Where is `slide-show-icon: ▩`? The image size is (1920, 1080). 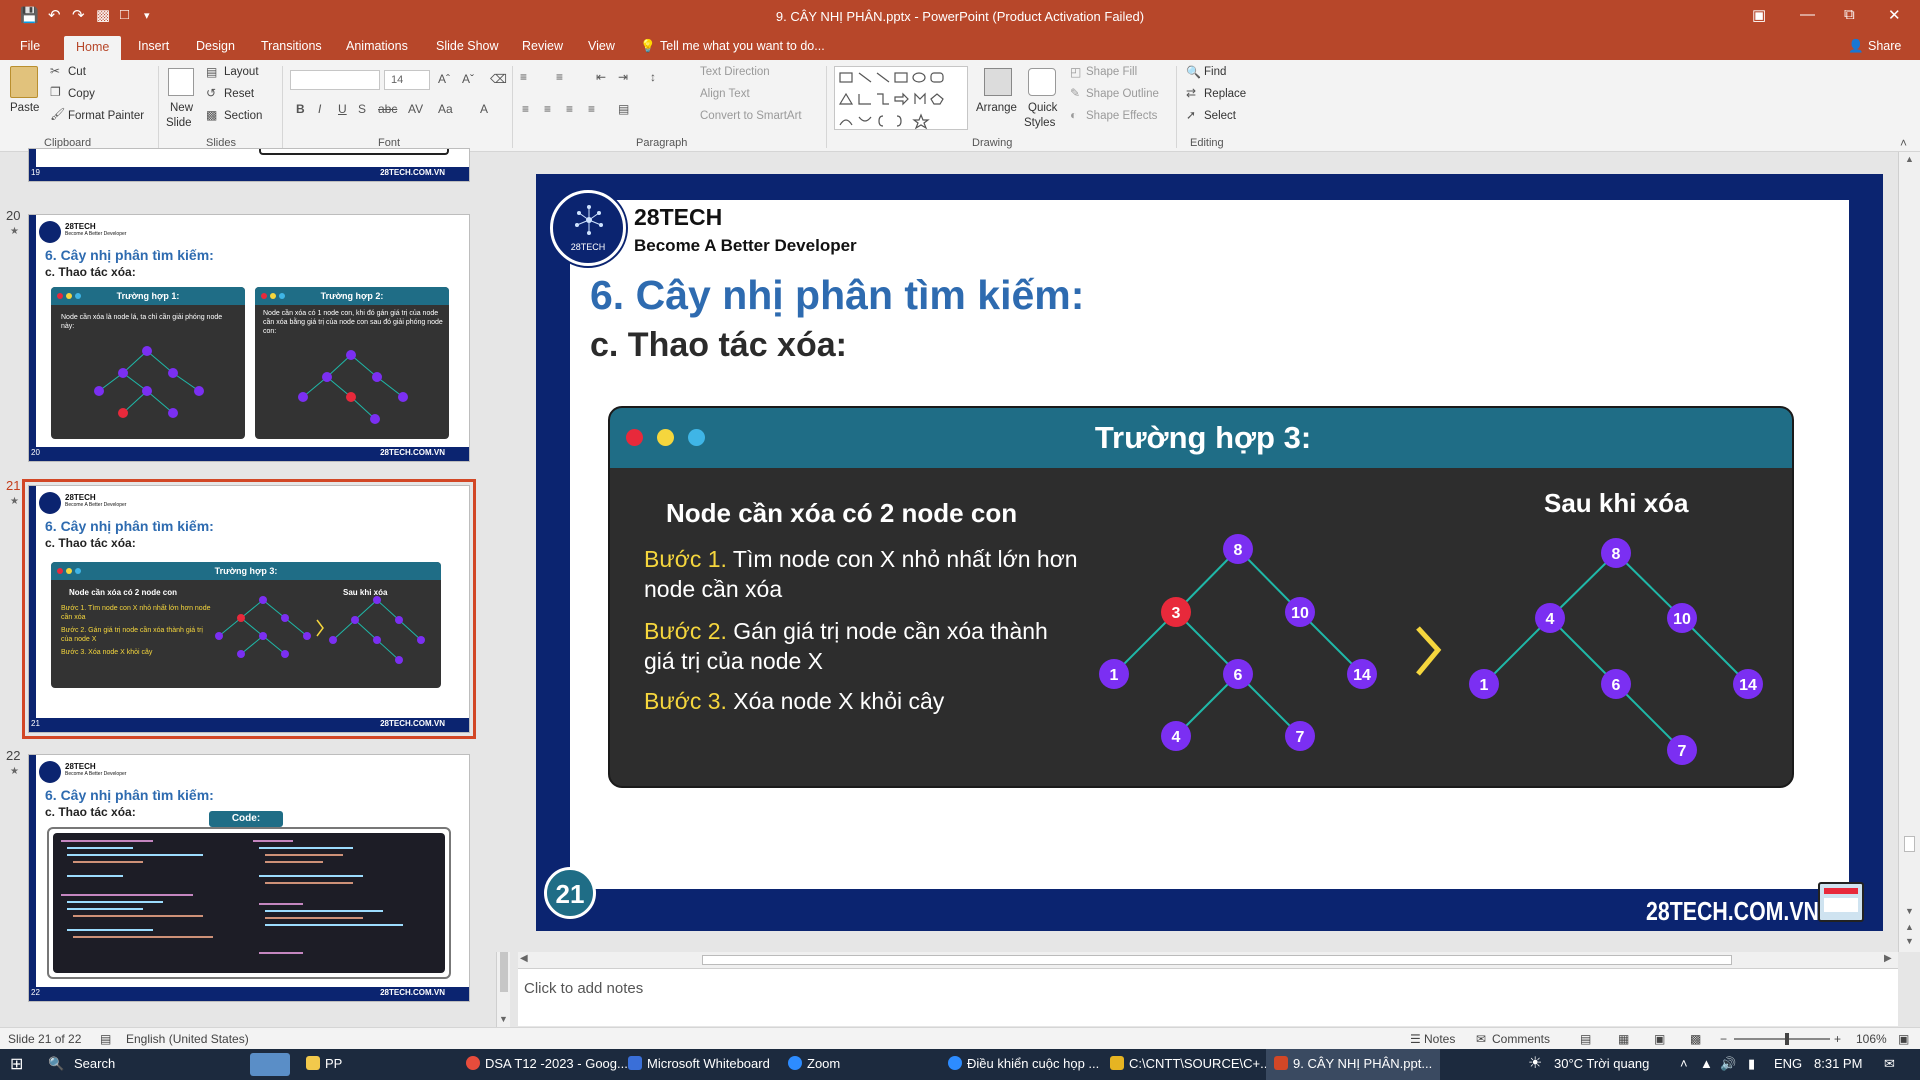 slide-show-icon: ▩ is located at coordinates (1695, 1039).